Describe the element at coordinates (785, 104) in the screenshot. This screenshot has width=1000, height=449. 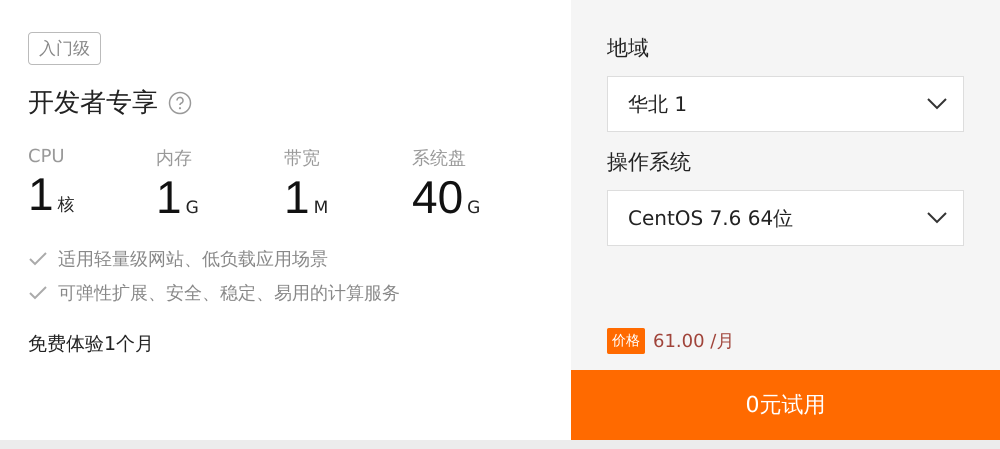
I see `dropdown-select: 华北 1` at that location.